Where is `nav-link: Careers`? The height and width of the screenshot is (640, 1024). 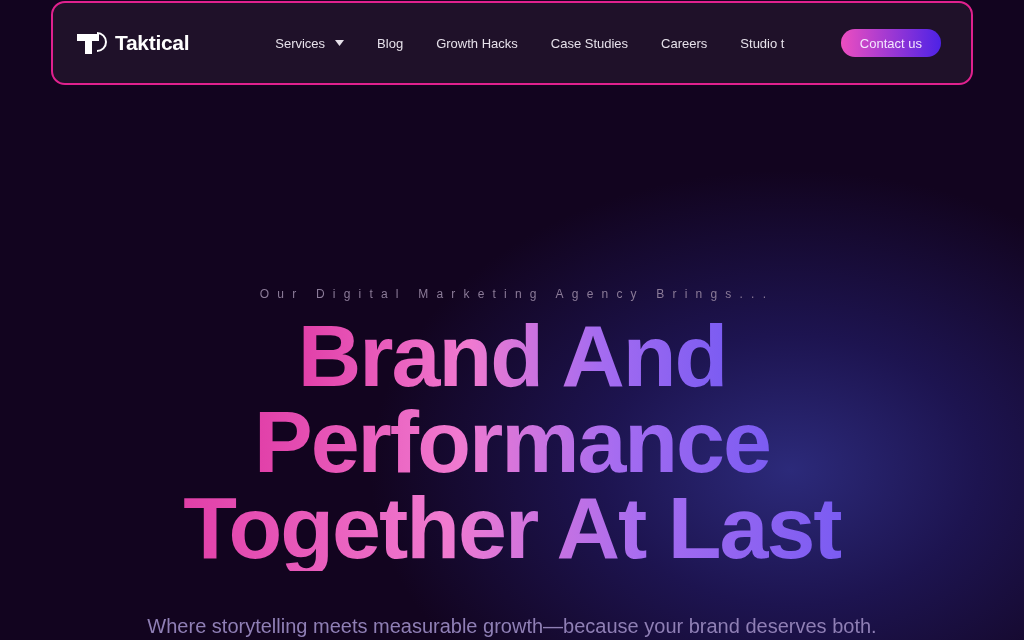
nav-link: Careers is located at coordinates (684, 43).